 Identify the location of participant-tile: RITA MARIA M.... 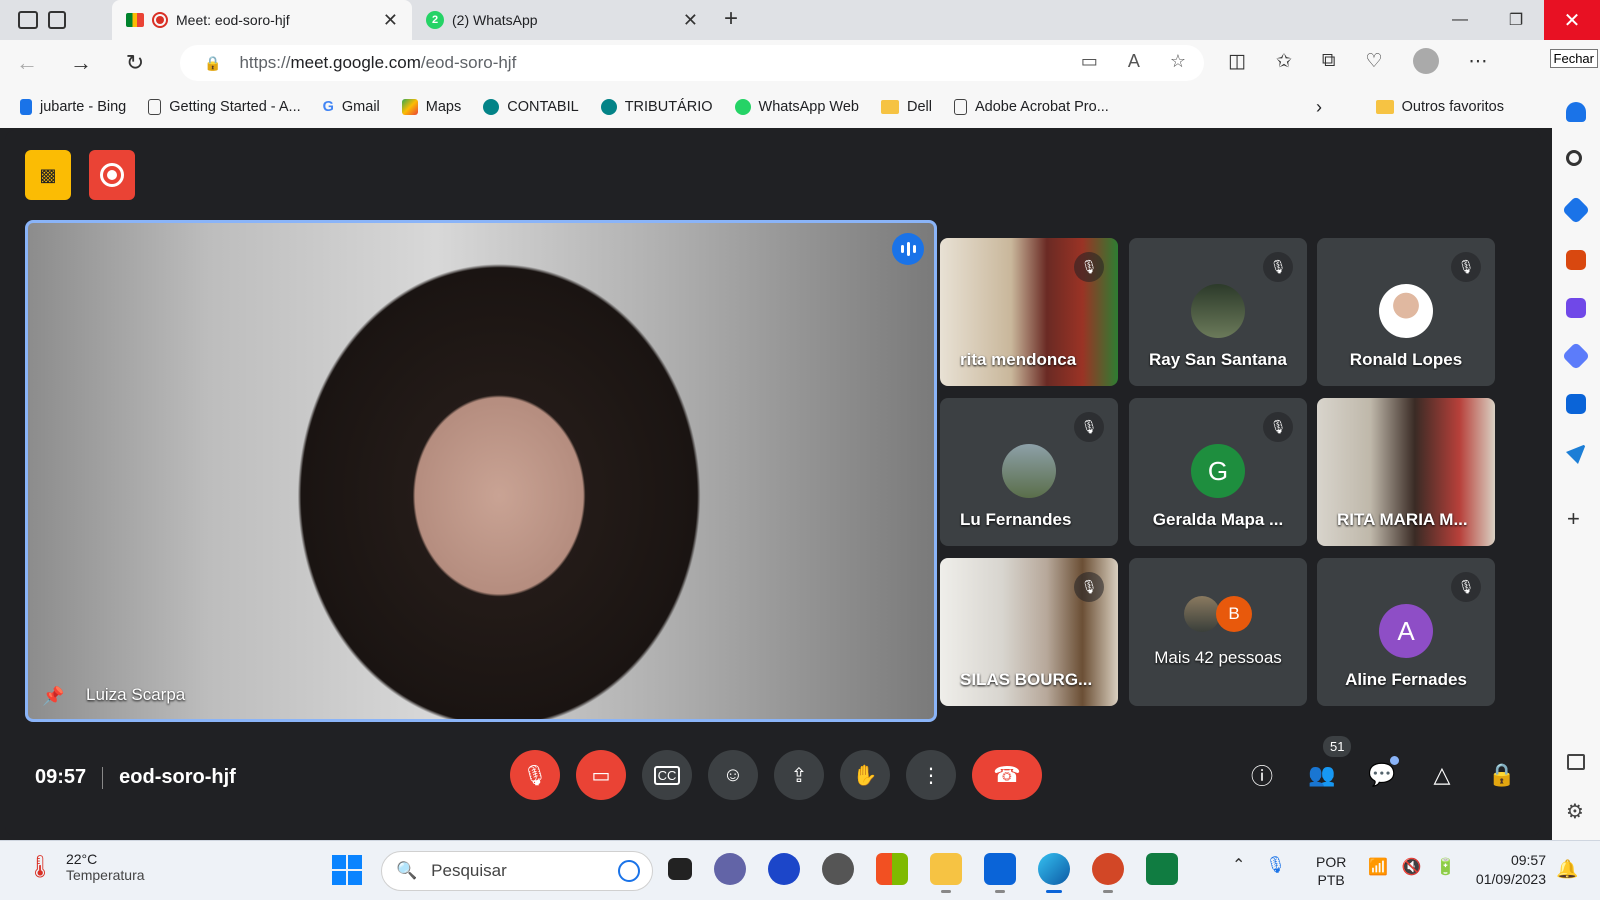
(1406, 472).